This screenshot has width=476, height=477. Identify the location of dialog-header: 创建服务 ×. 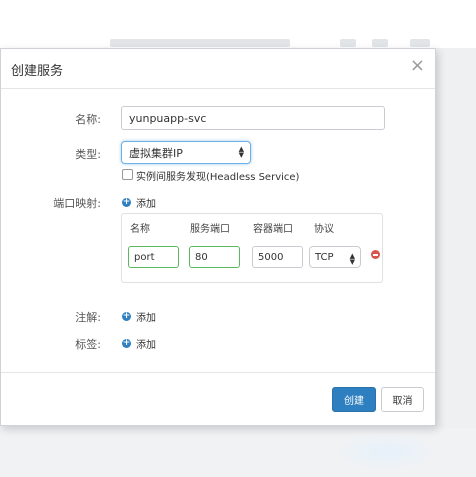
(218, 69).